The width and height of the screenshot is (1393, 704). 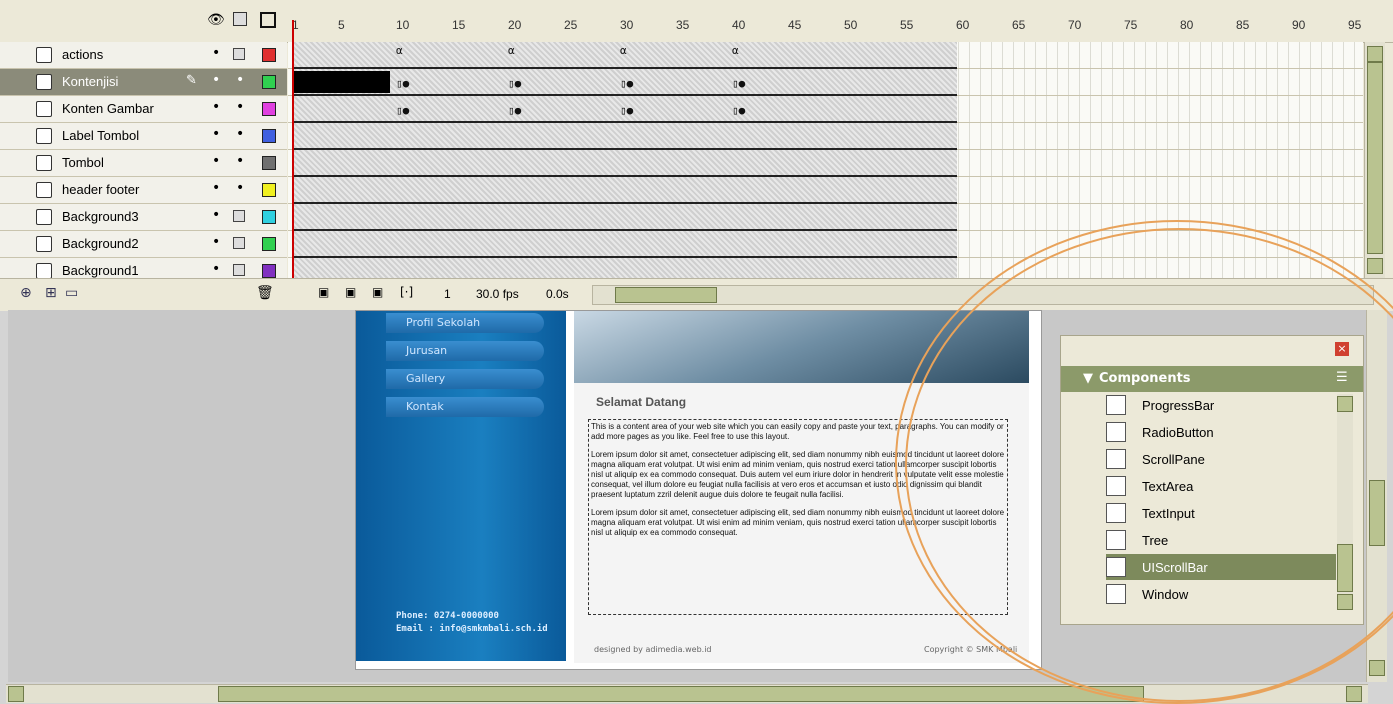 What do you see at coordinates (465, 323) in the screenshot?
I see `menu-profil: Profil Sekolah` at bounding box center [465, 323].